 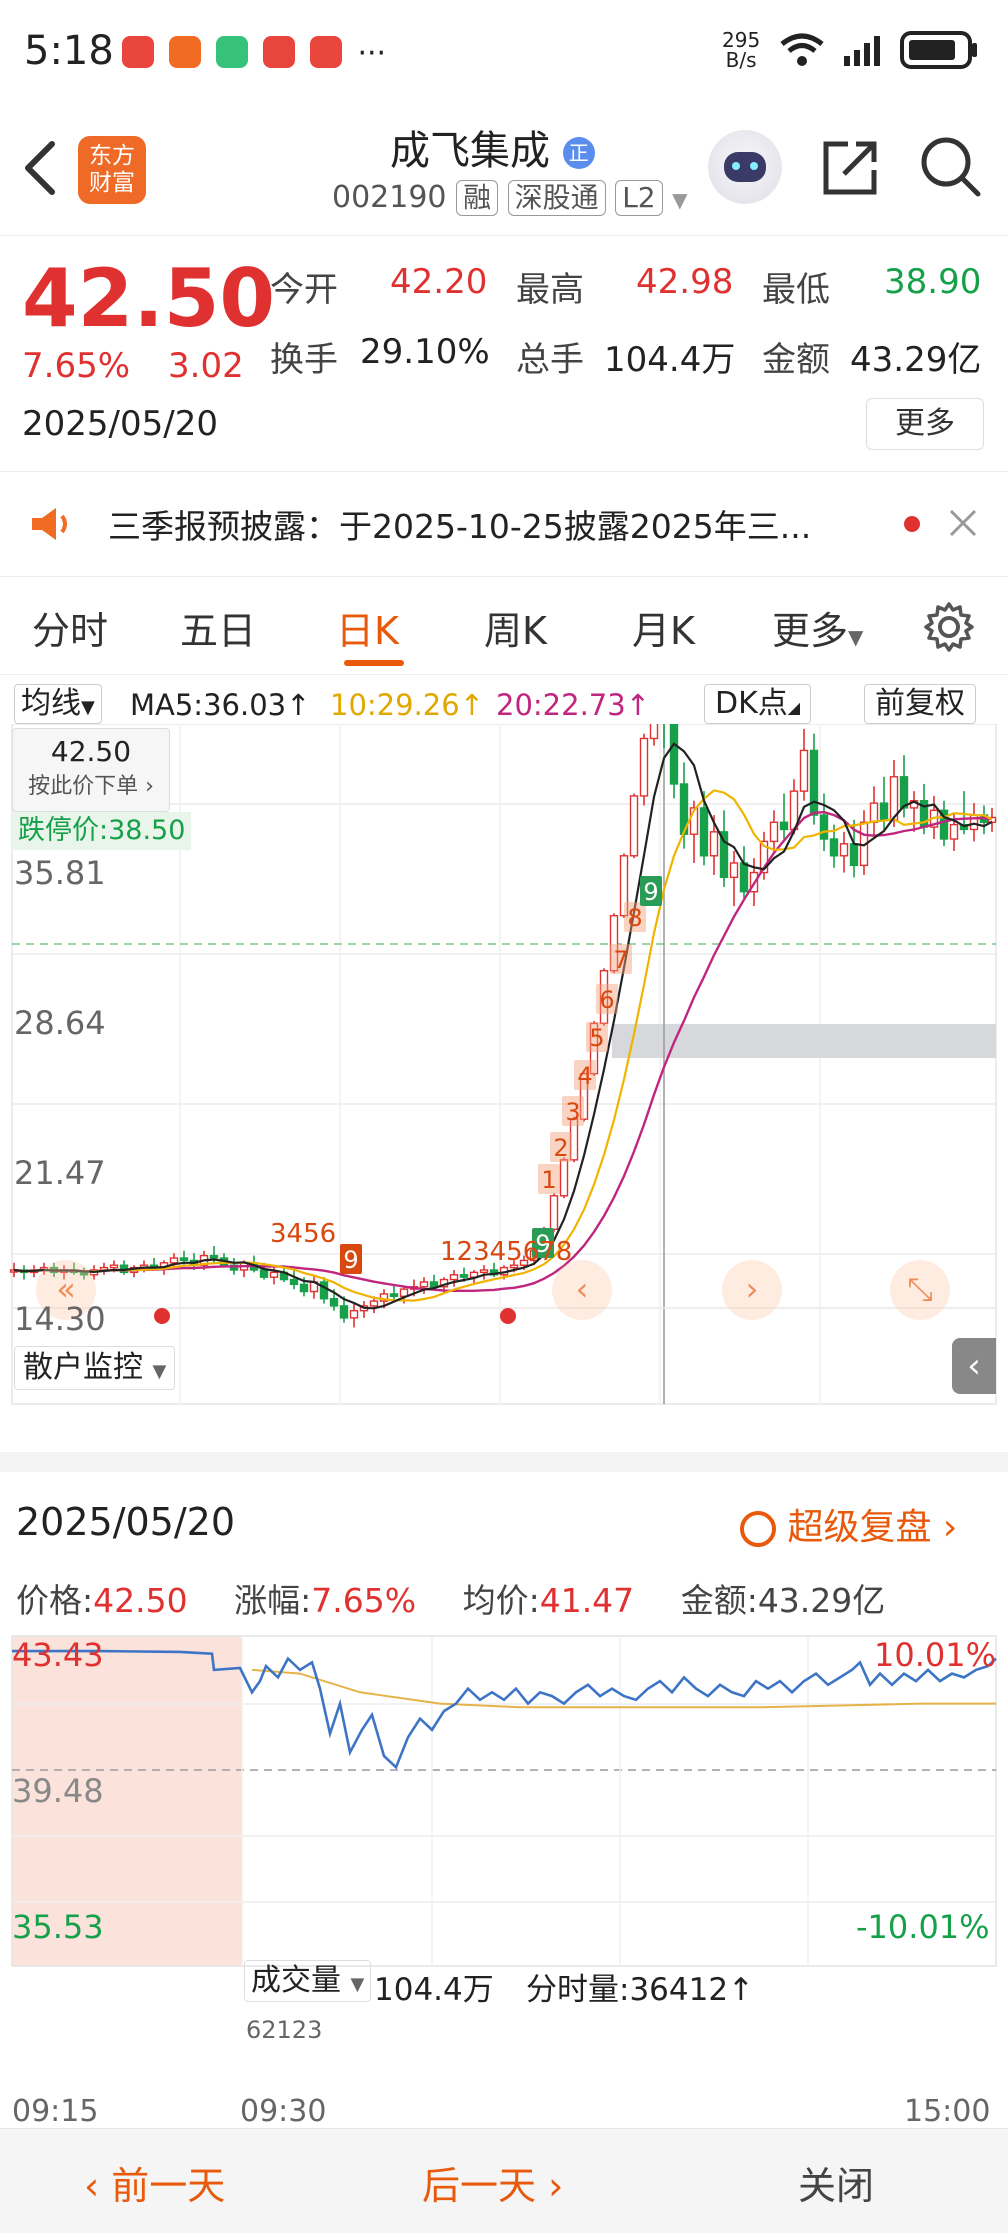 I want to click on time-label-start: 09:15, so click(x=55, y=2111).